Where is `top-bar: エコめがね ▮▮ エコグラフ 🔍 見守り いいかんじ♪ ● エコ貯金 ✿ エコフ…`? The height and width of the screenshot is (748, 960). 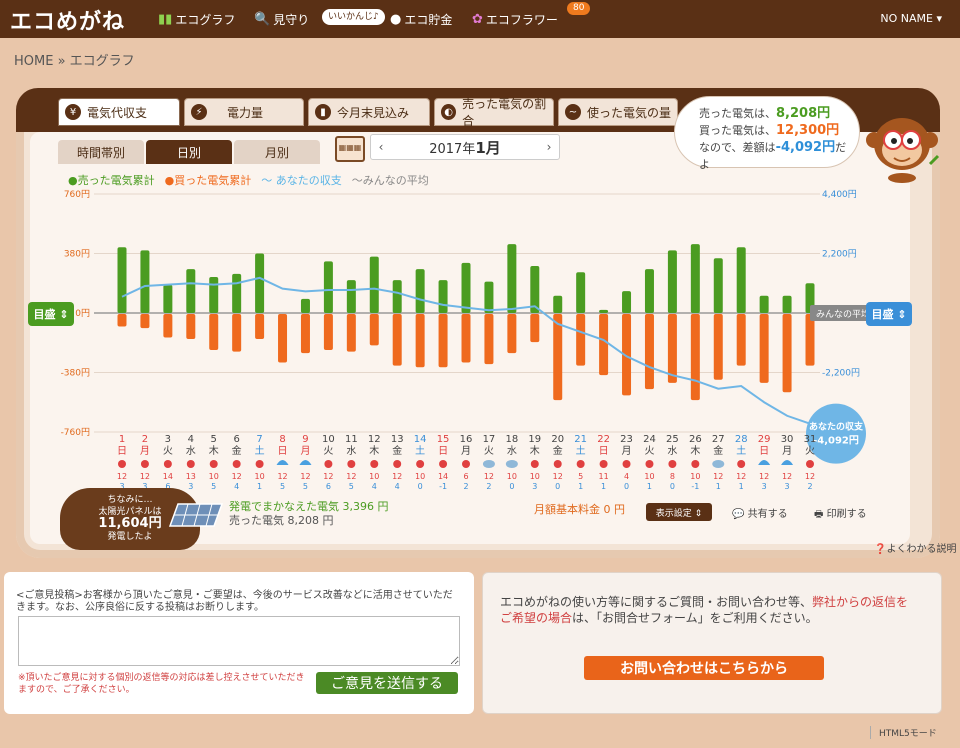
top-bar: エコめがね ▮▮ エコグラフ 🔍 見守り いいかんじ♪ ● エコ貯金 ✿ エコフ… is located at coordinates (480, 19).